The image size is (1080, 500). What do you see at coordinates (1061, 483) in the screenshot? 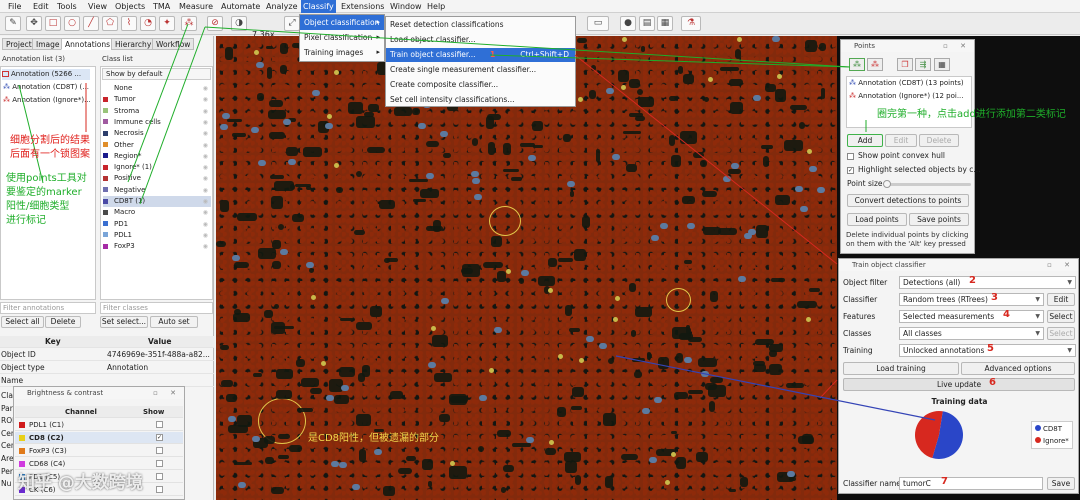
I see `save-classifier-button: Save` at bounding box center [1061, 483].